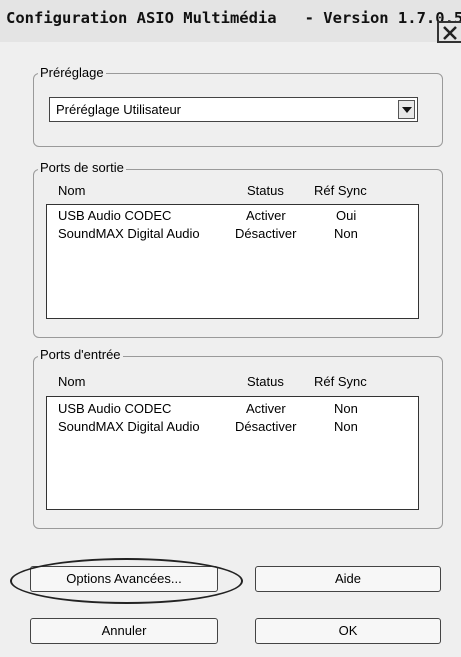 The width and height of the screenshot is (461, 657). I want to click on input-col-refsync: Réf Sync, so click(340, 381).